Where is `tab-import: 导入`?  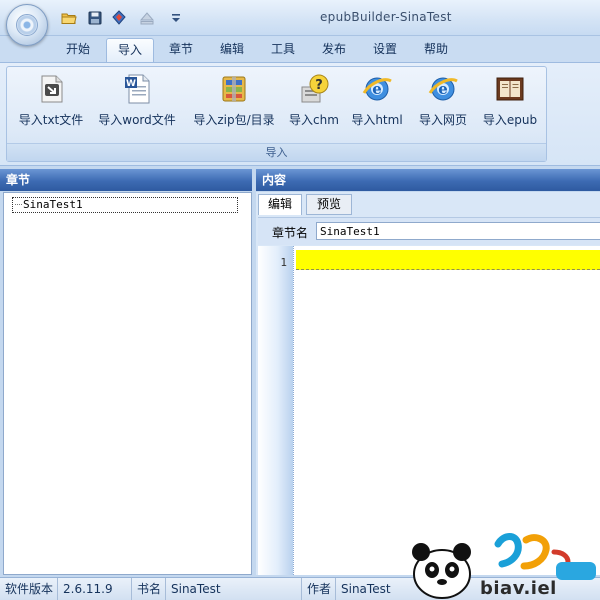 tab-import: 导入 is located at coordinates (130, 50).